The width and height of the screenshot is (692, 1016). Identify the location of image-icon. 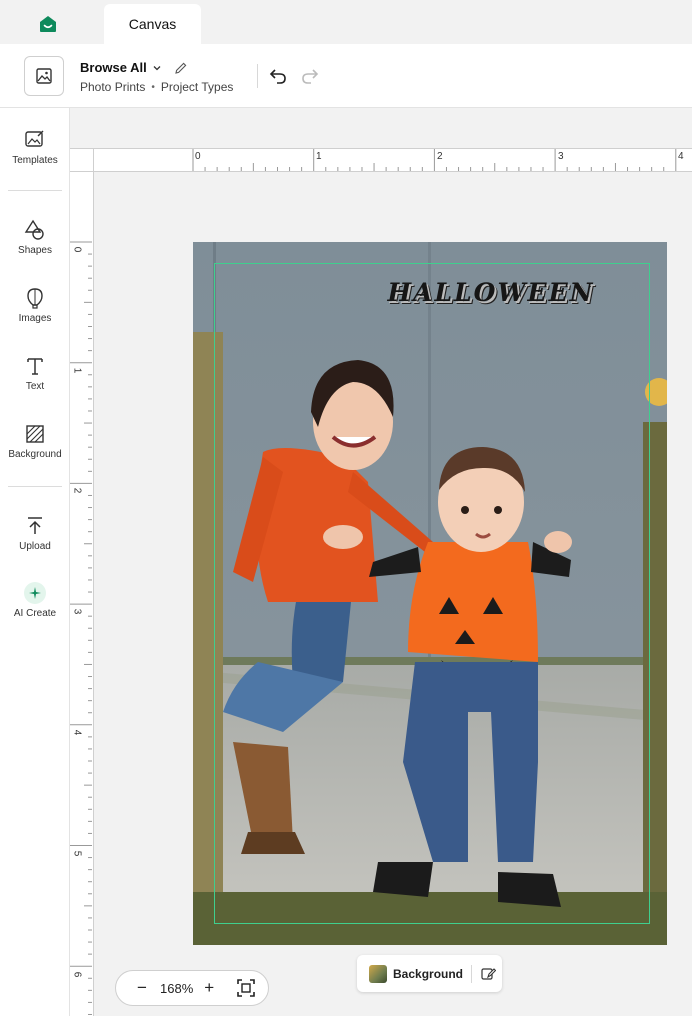
(44, 76).